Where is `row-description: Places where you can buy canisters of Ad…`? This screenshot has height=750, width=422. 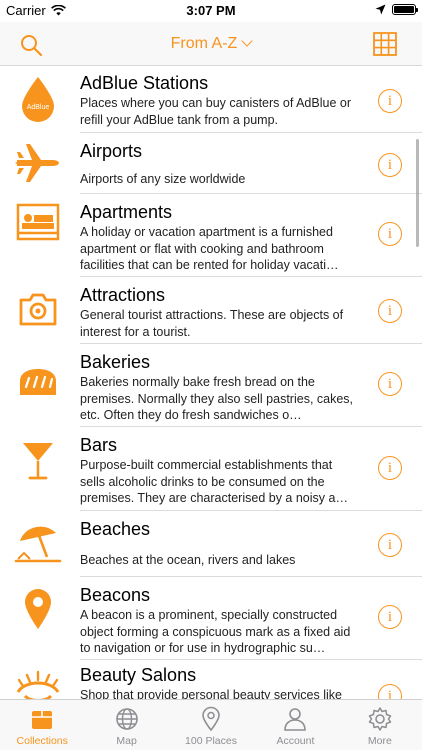 row-description: Places where you can buy canisters of Ad… is located at coordinates (215, 111).